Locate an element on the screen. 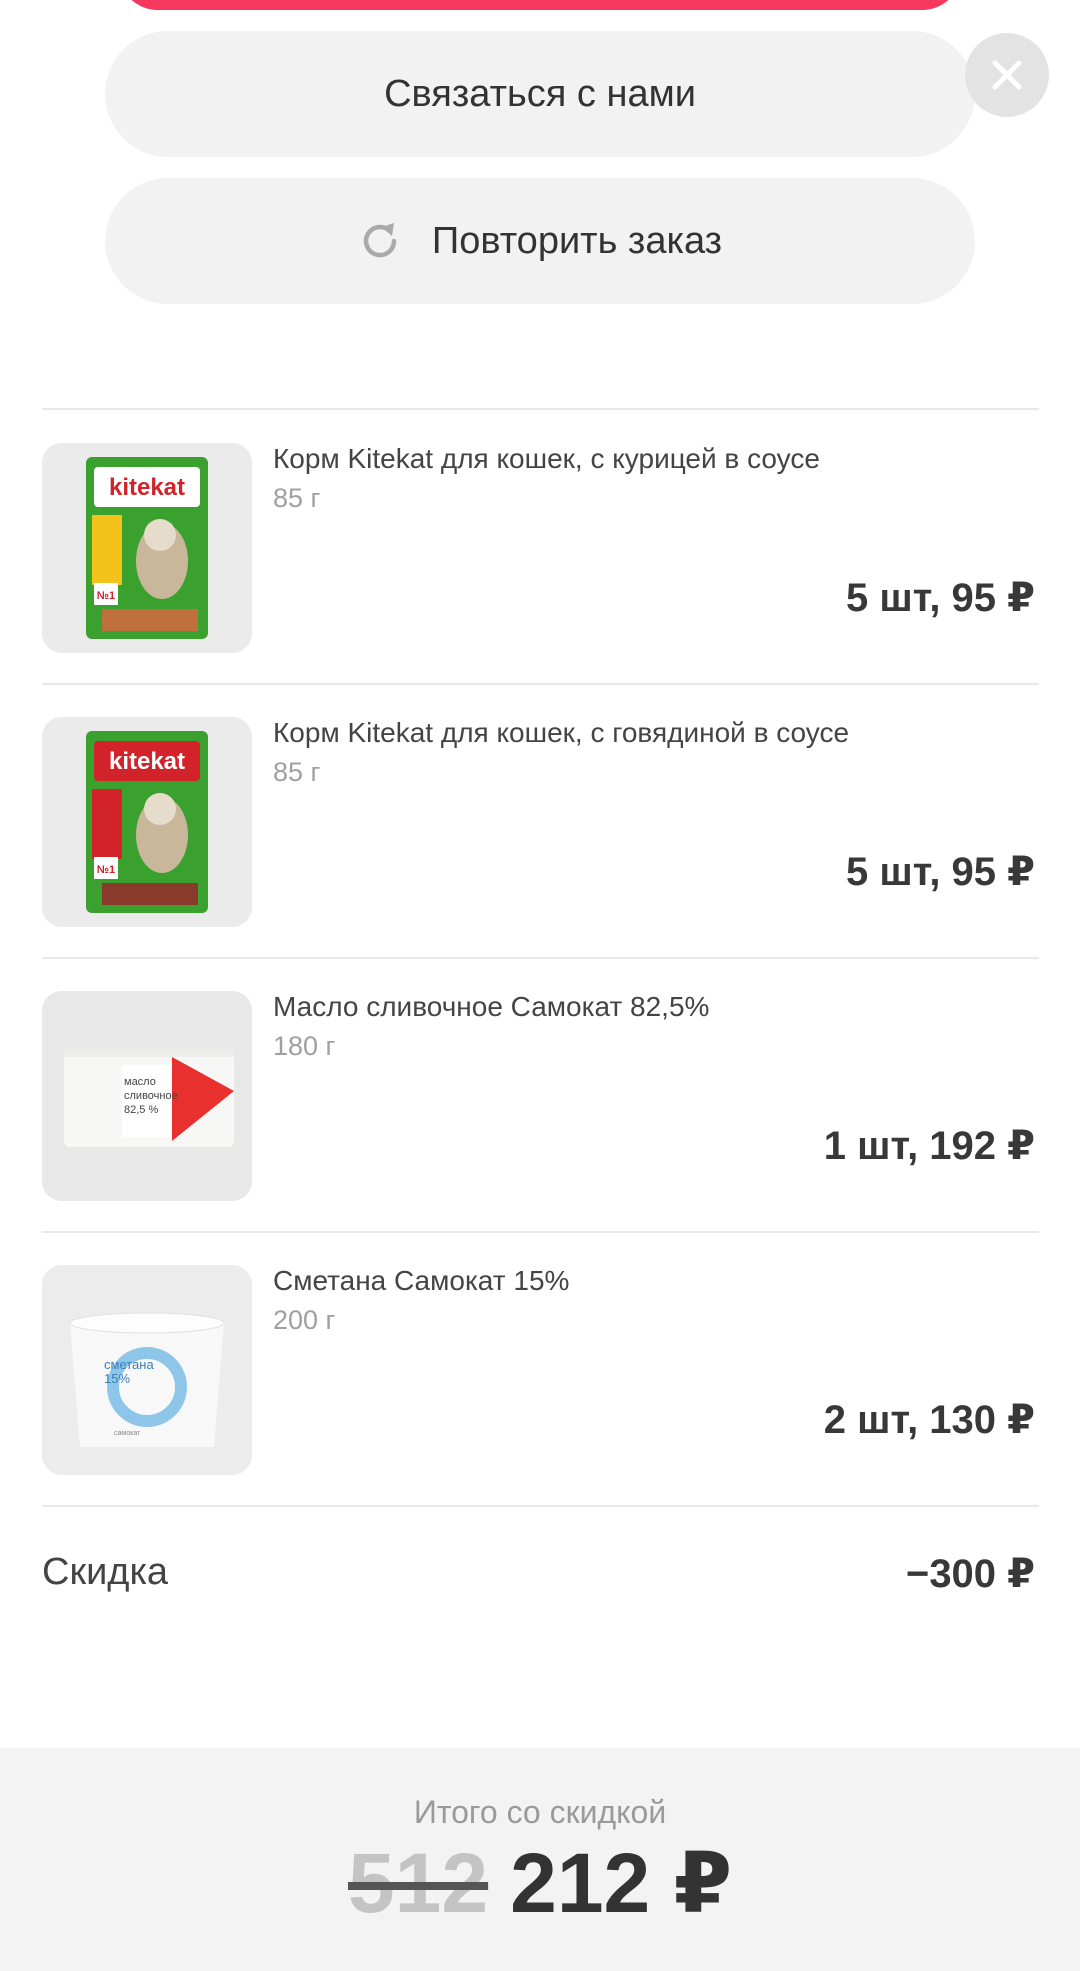 The height and width of the screenshot is (1971, 1080). sour-cream-cup-image: сметана 15% самокат is located at coordinates (147, 1370).